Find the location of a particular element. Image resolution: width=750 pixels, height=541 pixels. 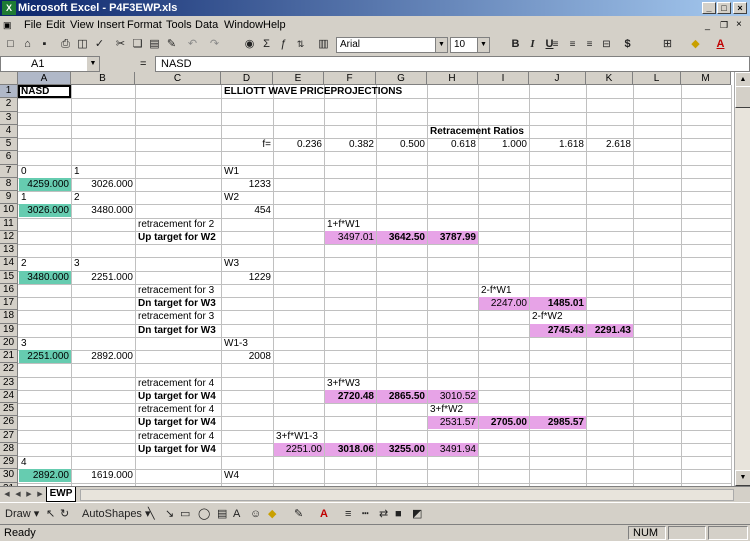

doc-restore-icon: ❐ is located at coordinates (724, 25).